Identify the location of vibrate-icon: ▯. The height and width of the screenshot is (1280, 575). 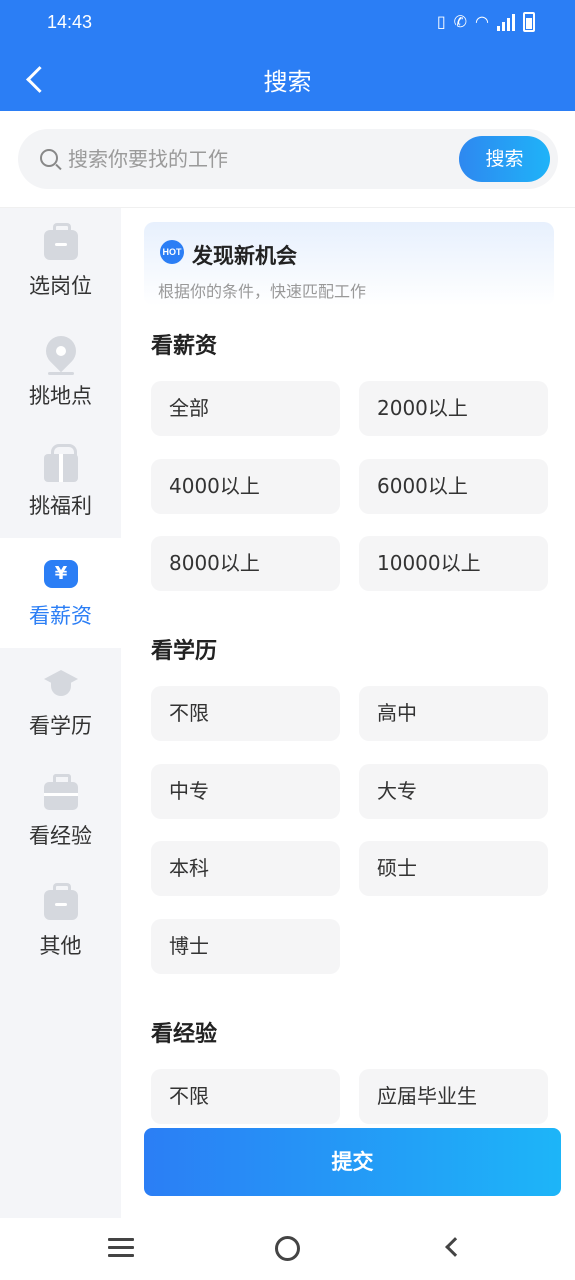
(441, 21).